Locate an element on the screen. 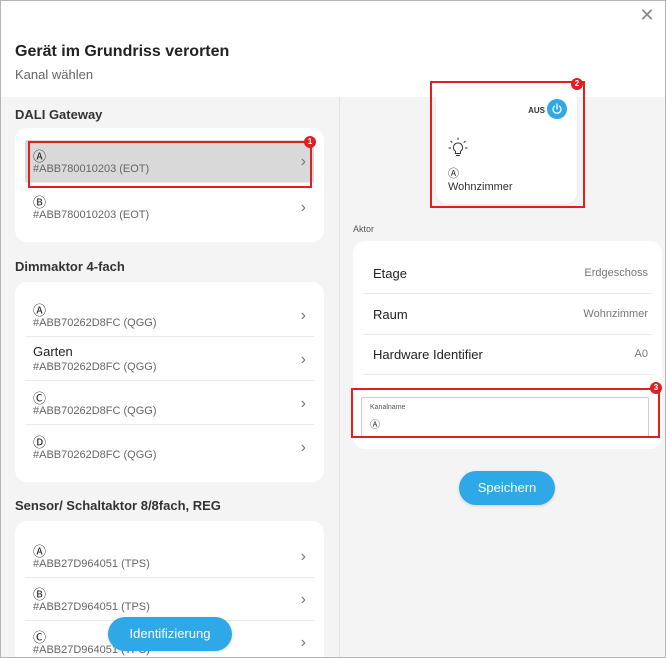  info-value: Erdgeschoss is located at coordinates (616, 273).